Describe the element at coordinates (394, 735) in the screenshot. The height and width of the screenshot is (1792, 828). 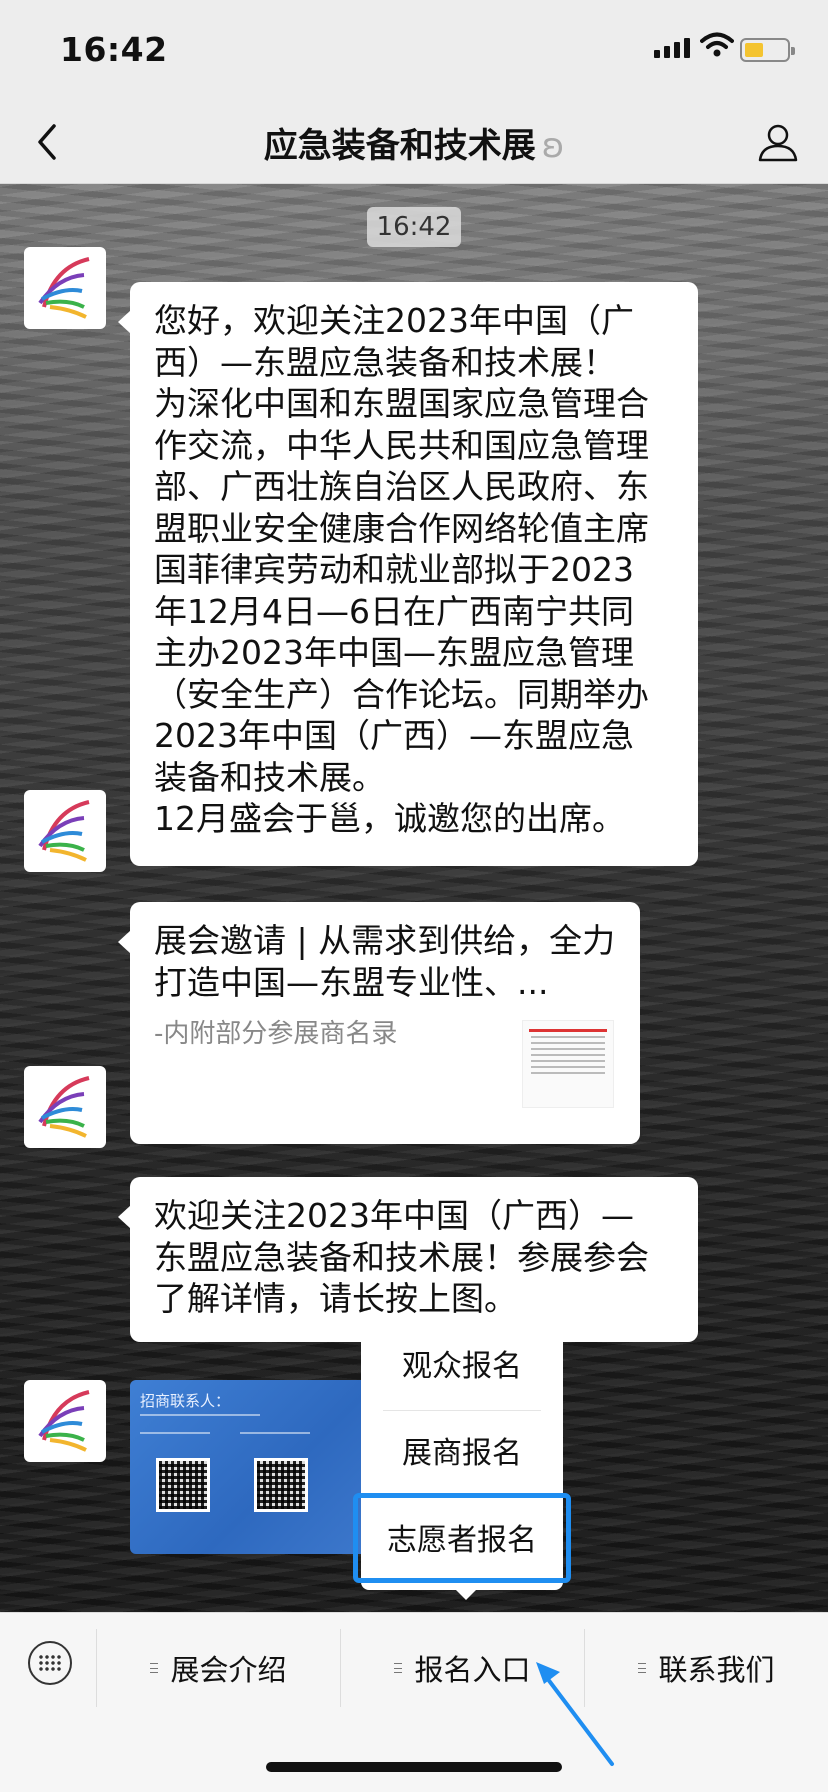
I see `message-line: 2023年中国（广西）—东盟应急` at that location.